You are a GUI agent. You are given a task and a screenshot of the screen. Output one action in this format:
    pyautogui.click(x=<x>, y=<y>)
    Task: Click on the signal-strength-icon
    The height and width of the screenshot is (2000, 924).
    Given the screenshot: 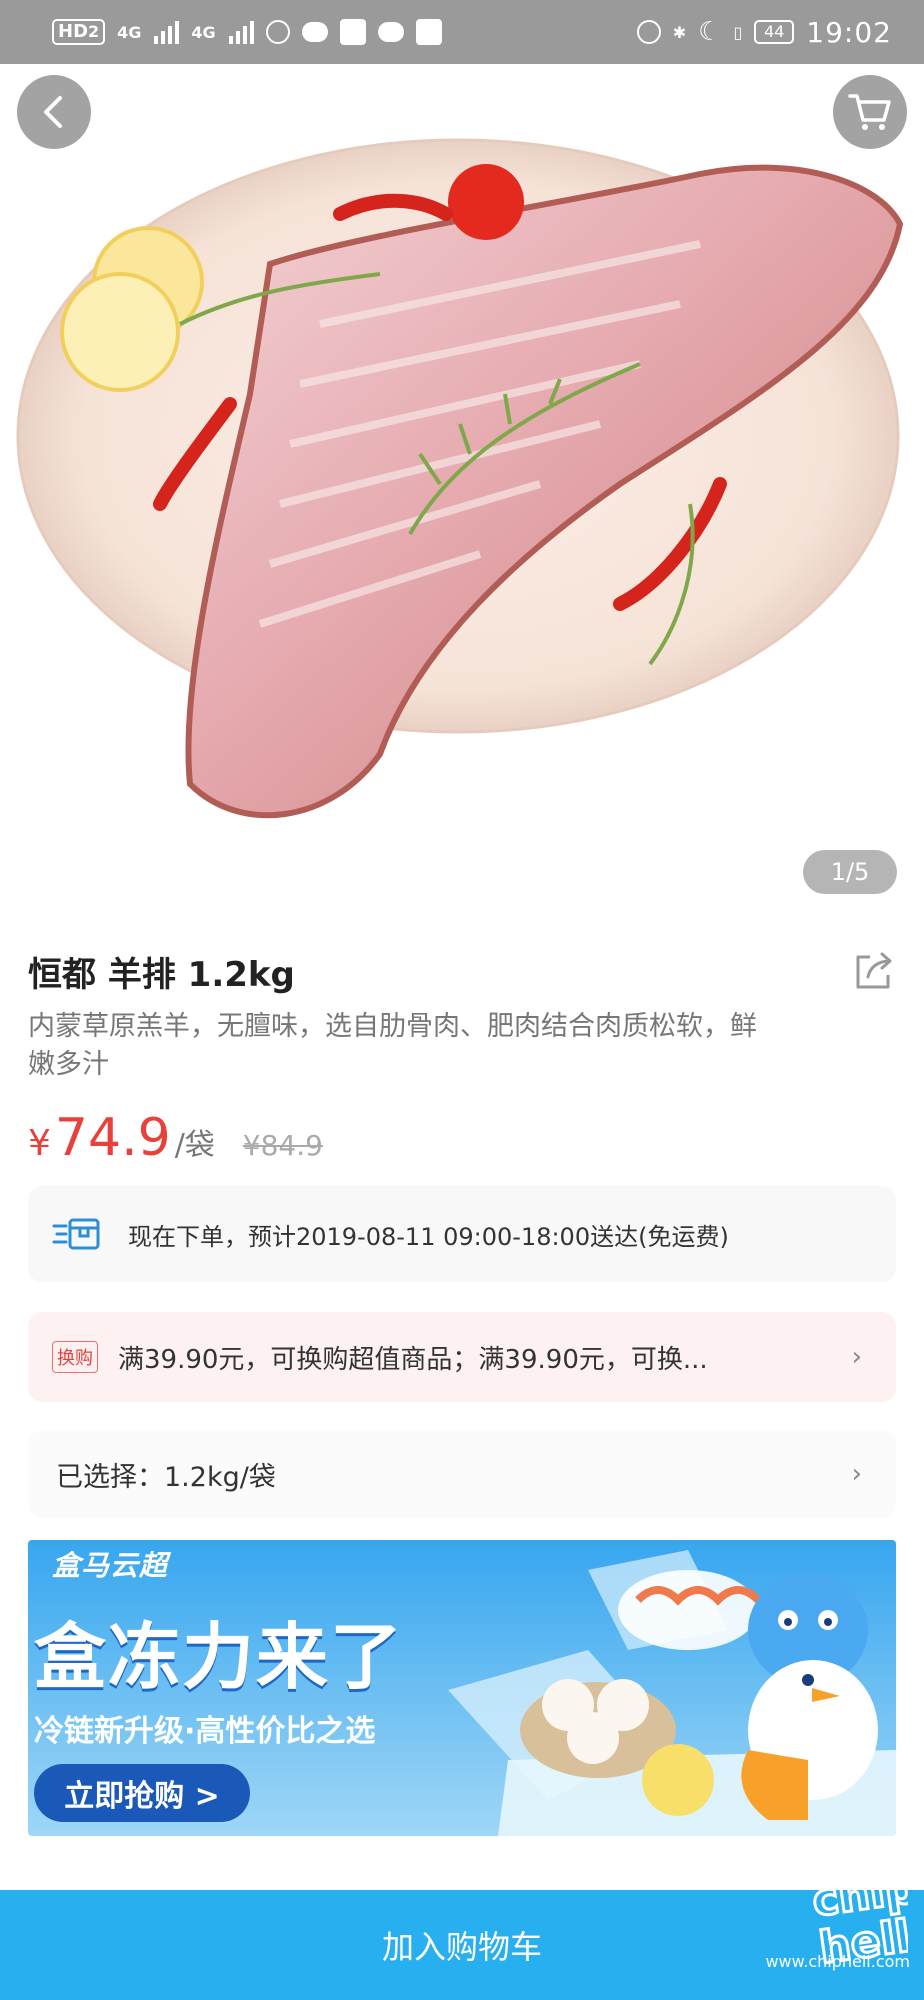 What is the action you would take?
    pyautogui.click(x=167, y=32)
    